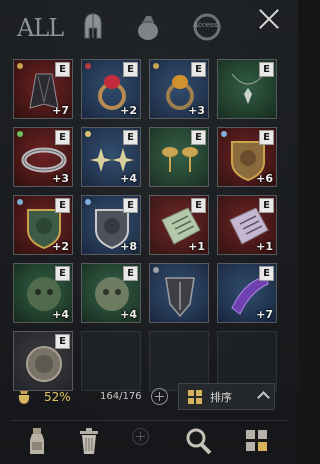  What do you see at coordinates (247, 89) in the screenshot?
I see `inventory-slot-emerald-pendant: E` at bounding box center [247, 89].